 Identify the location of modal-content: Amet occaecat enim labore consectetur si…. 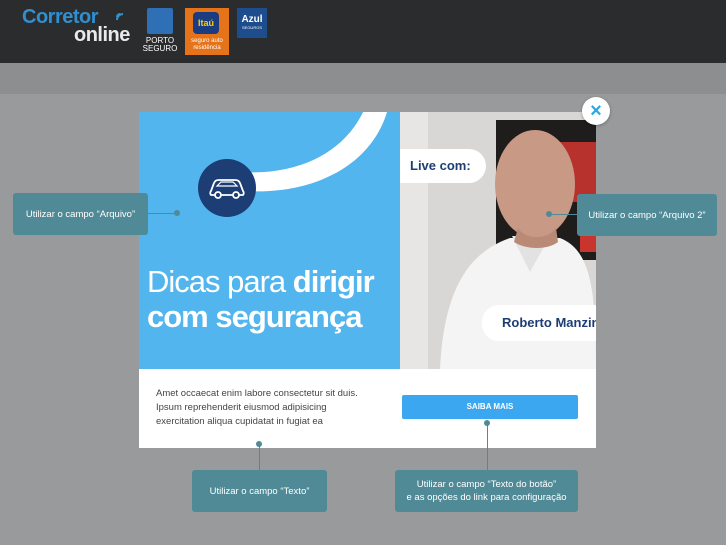
(367, 408).